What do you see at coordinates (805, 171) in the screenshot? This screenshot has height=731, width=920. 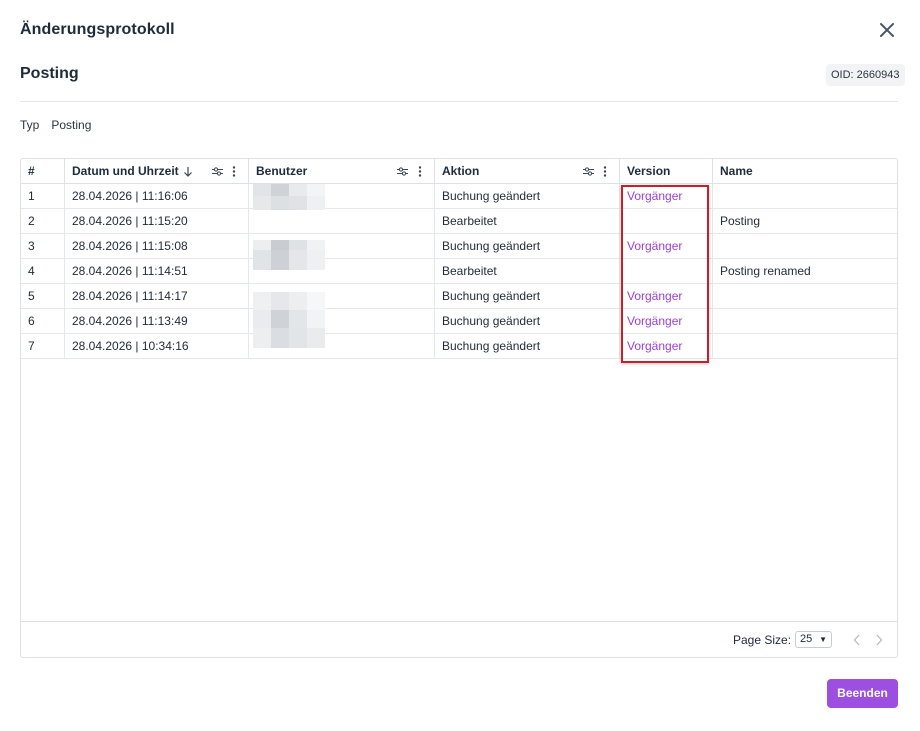 I see `column-header-name: Name` at bounding box center [805, 171].